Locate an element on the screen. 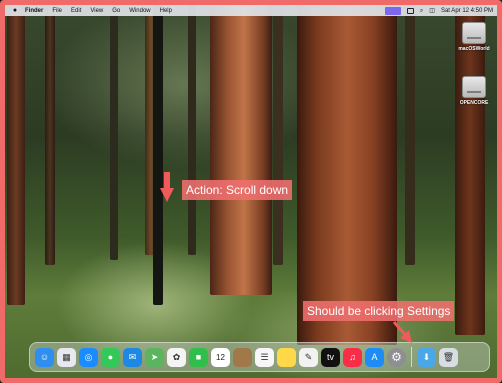 The height and width of the screenshot is (383, 502). action-annotation: Action: Scroll down is located at coordinates (237, 190).